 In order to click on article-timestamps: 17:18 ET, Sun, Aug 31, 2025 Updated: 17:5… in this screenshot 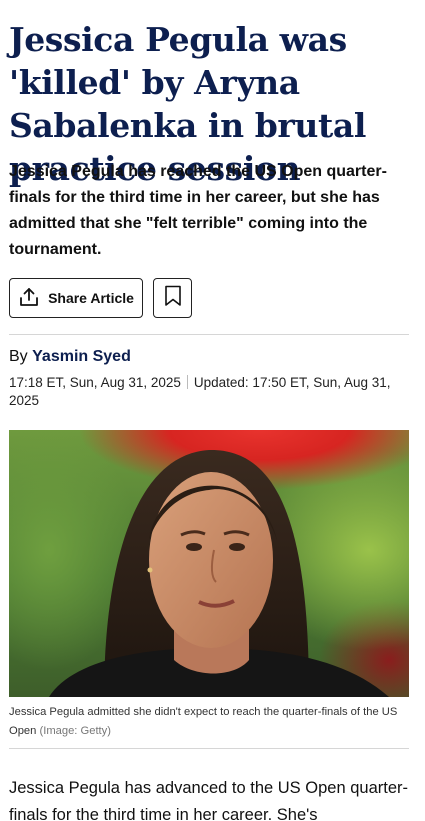, I will do `click(209, 392)`.